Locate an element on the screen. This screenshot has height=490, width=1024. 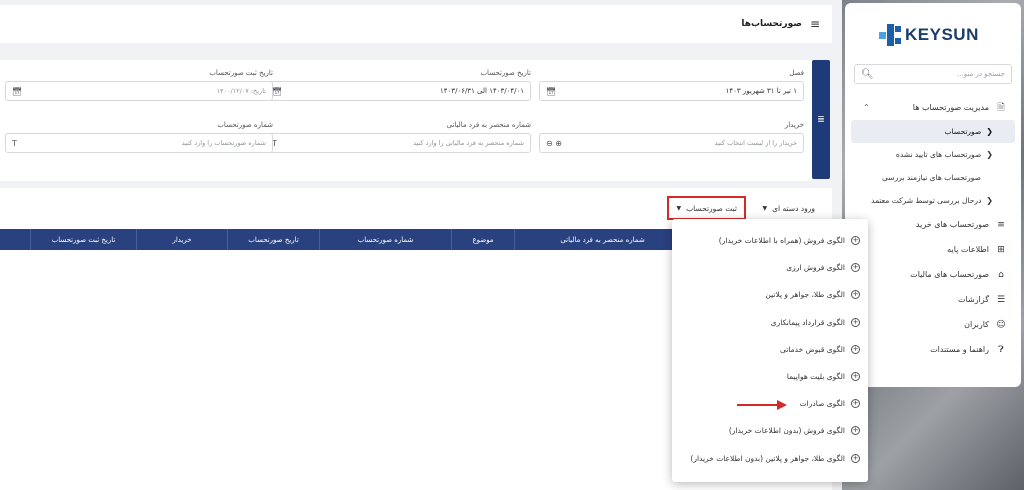
sidebar-sub-item-needs-review: صورتحساب های نیازمند بررسی is located at coordinates (933, 177).